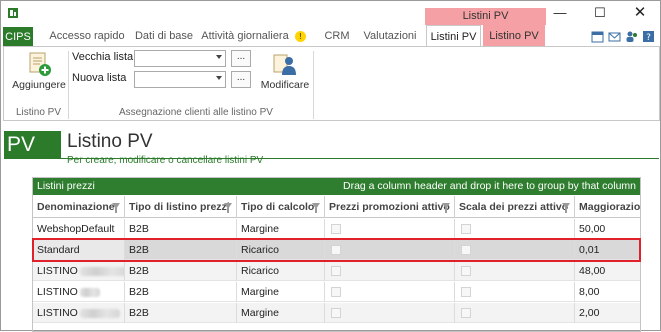 The image size is (661, 332). I want to click on help-icon: ?, so click(648, 36).